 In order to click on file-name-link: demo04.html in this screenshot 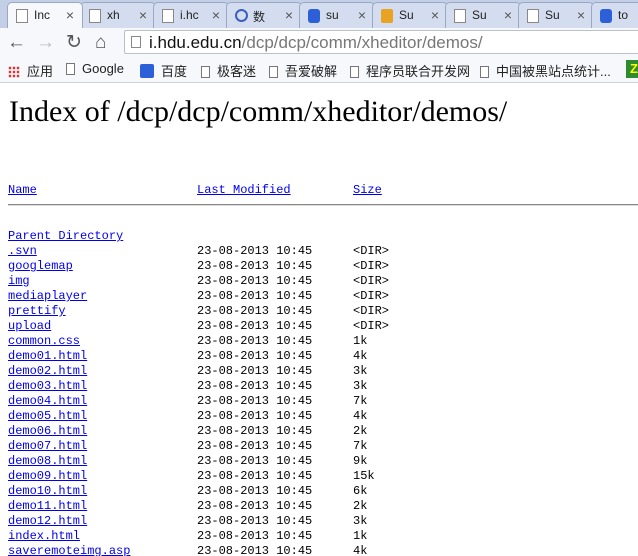, I will do `click(47, 401)`.